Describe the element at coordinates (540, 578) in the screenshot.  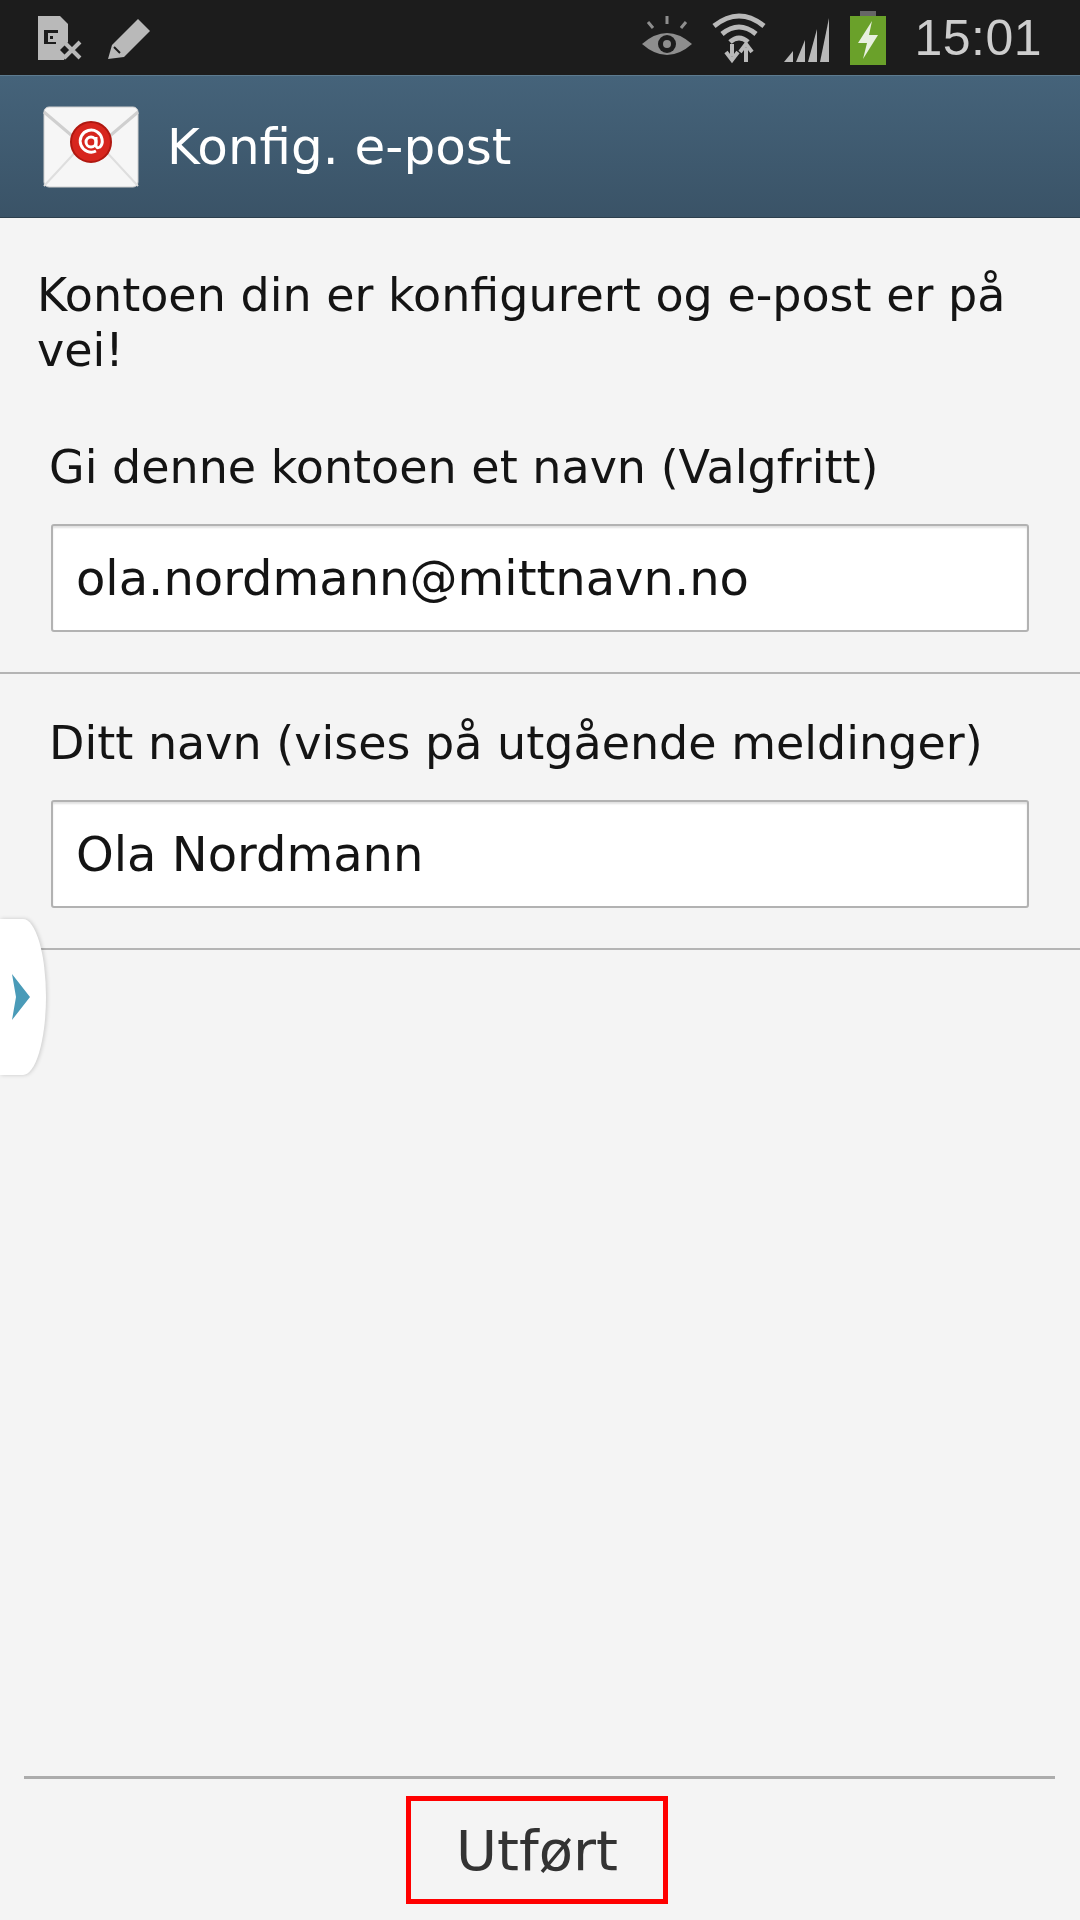
I see `text-field: ola.nordmann@mittnavn.no` at that location.